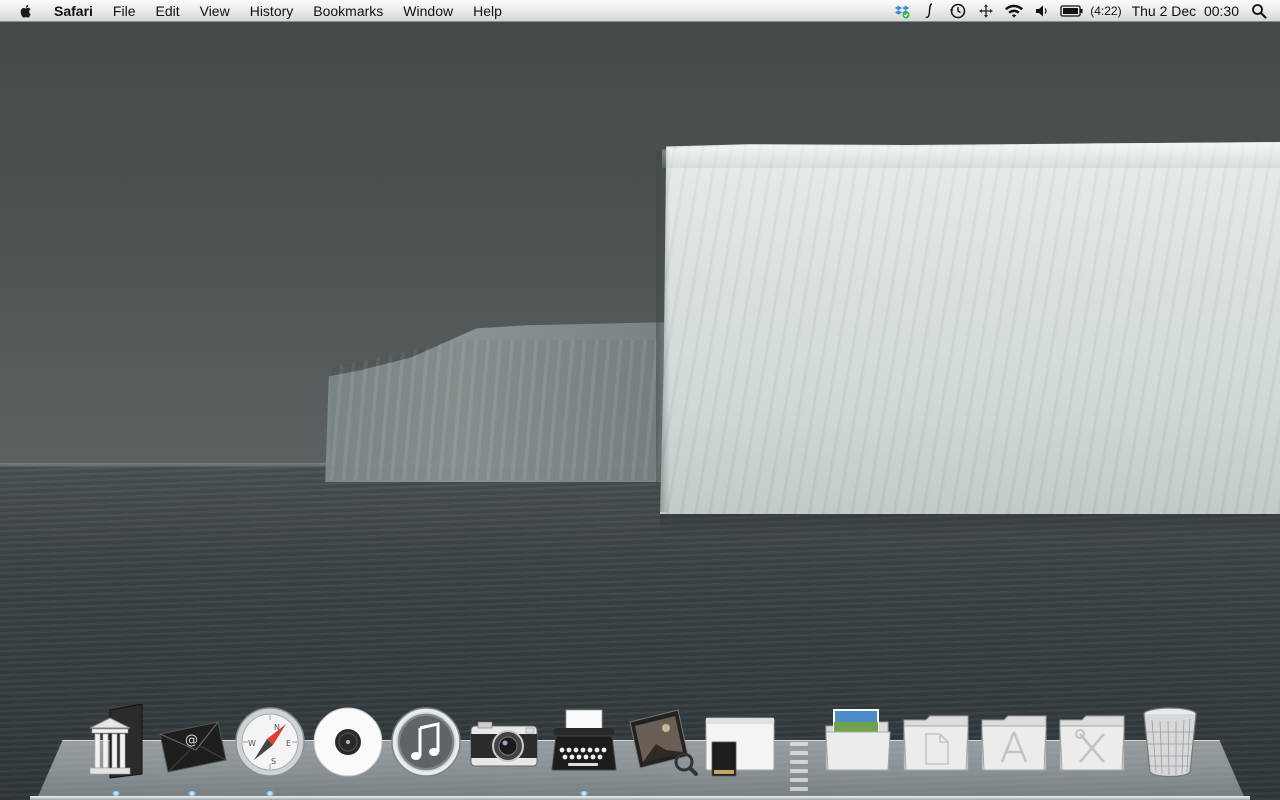 This screenshot has height=800, width=1280. Describe the element at coordinates (116, 793) in the screenshot. I see `running-indicator-library` at that location.